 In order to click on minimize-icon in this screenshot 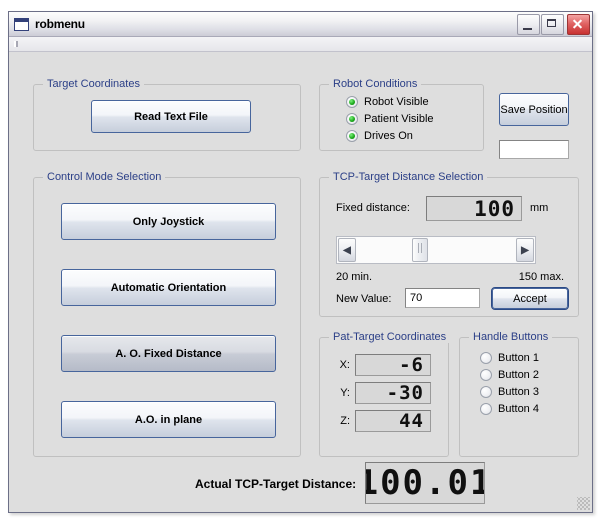, I will do `click(527, 28)`.